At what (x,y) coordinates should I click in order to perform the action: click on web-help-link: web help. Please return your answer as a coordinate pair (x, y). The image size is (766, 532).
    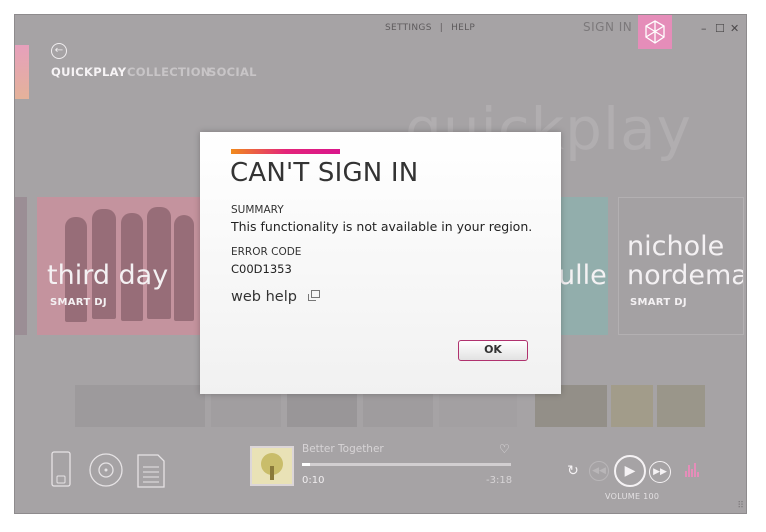
    Looking at the image, I should click on (264, 297).